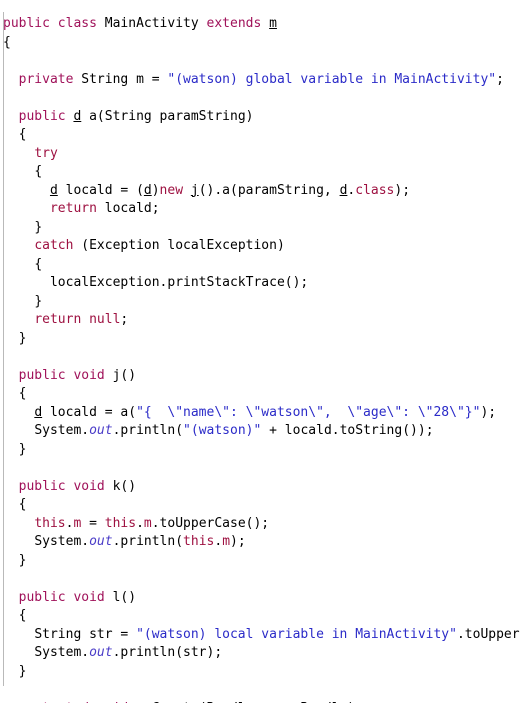  I want to click on code-line: localException.printStackTrace();, so click(261, 283).